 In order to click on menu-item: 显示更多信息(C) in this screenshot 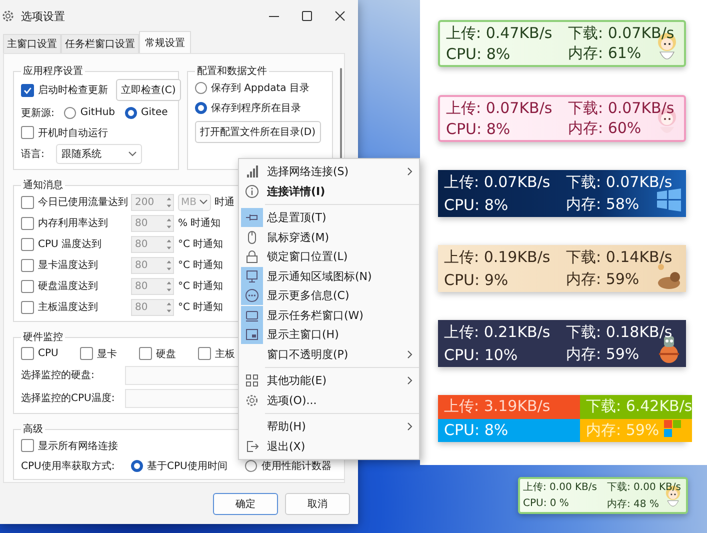, I will do `click(329, 296)`.